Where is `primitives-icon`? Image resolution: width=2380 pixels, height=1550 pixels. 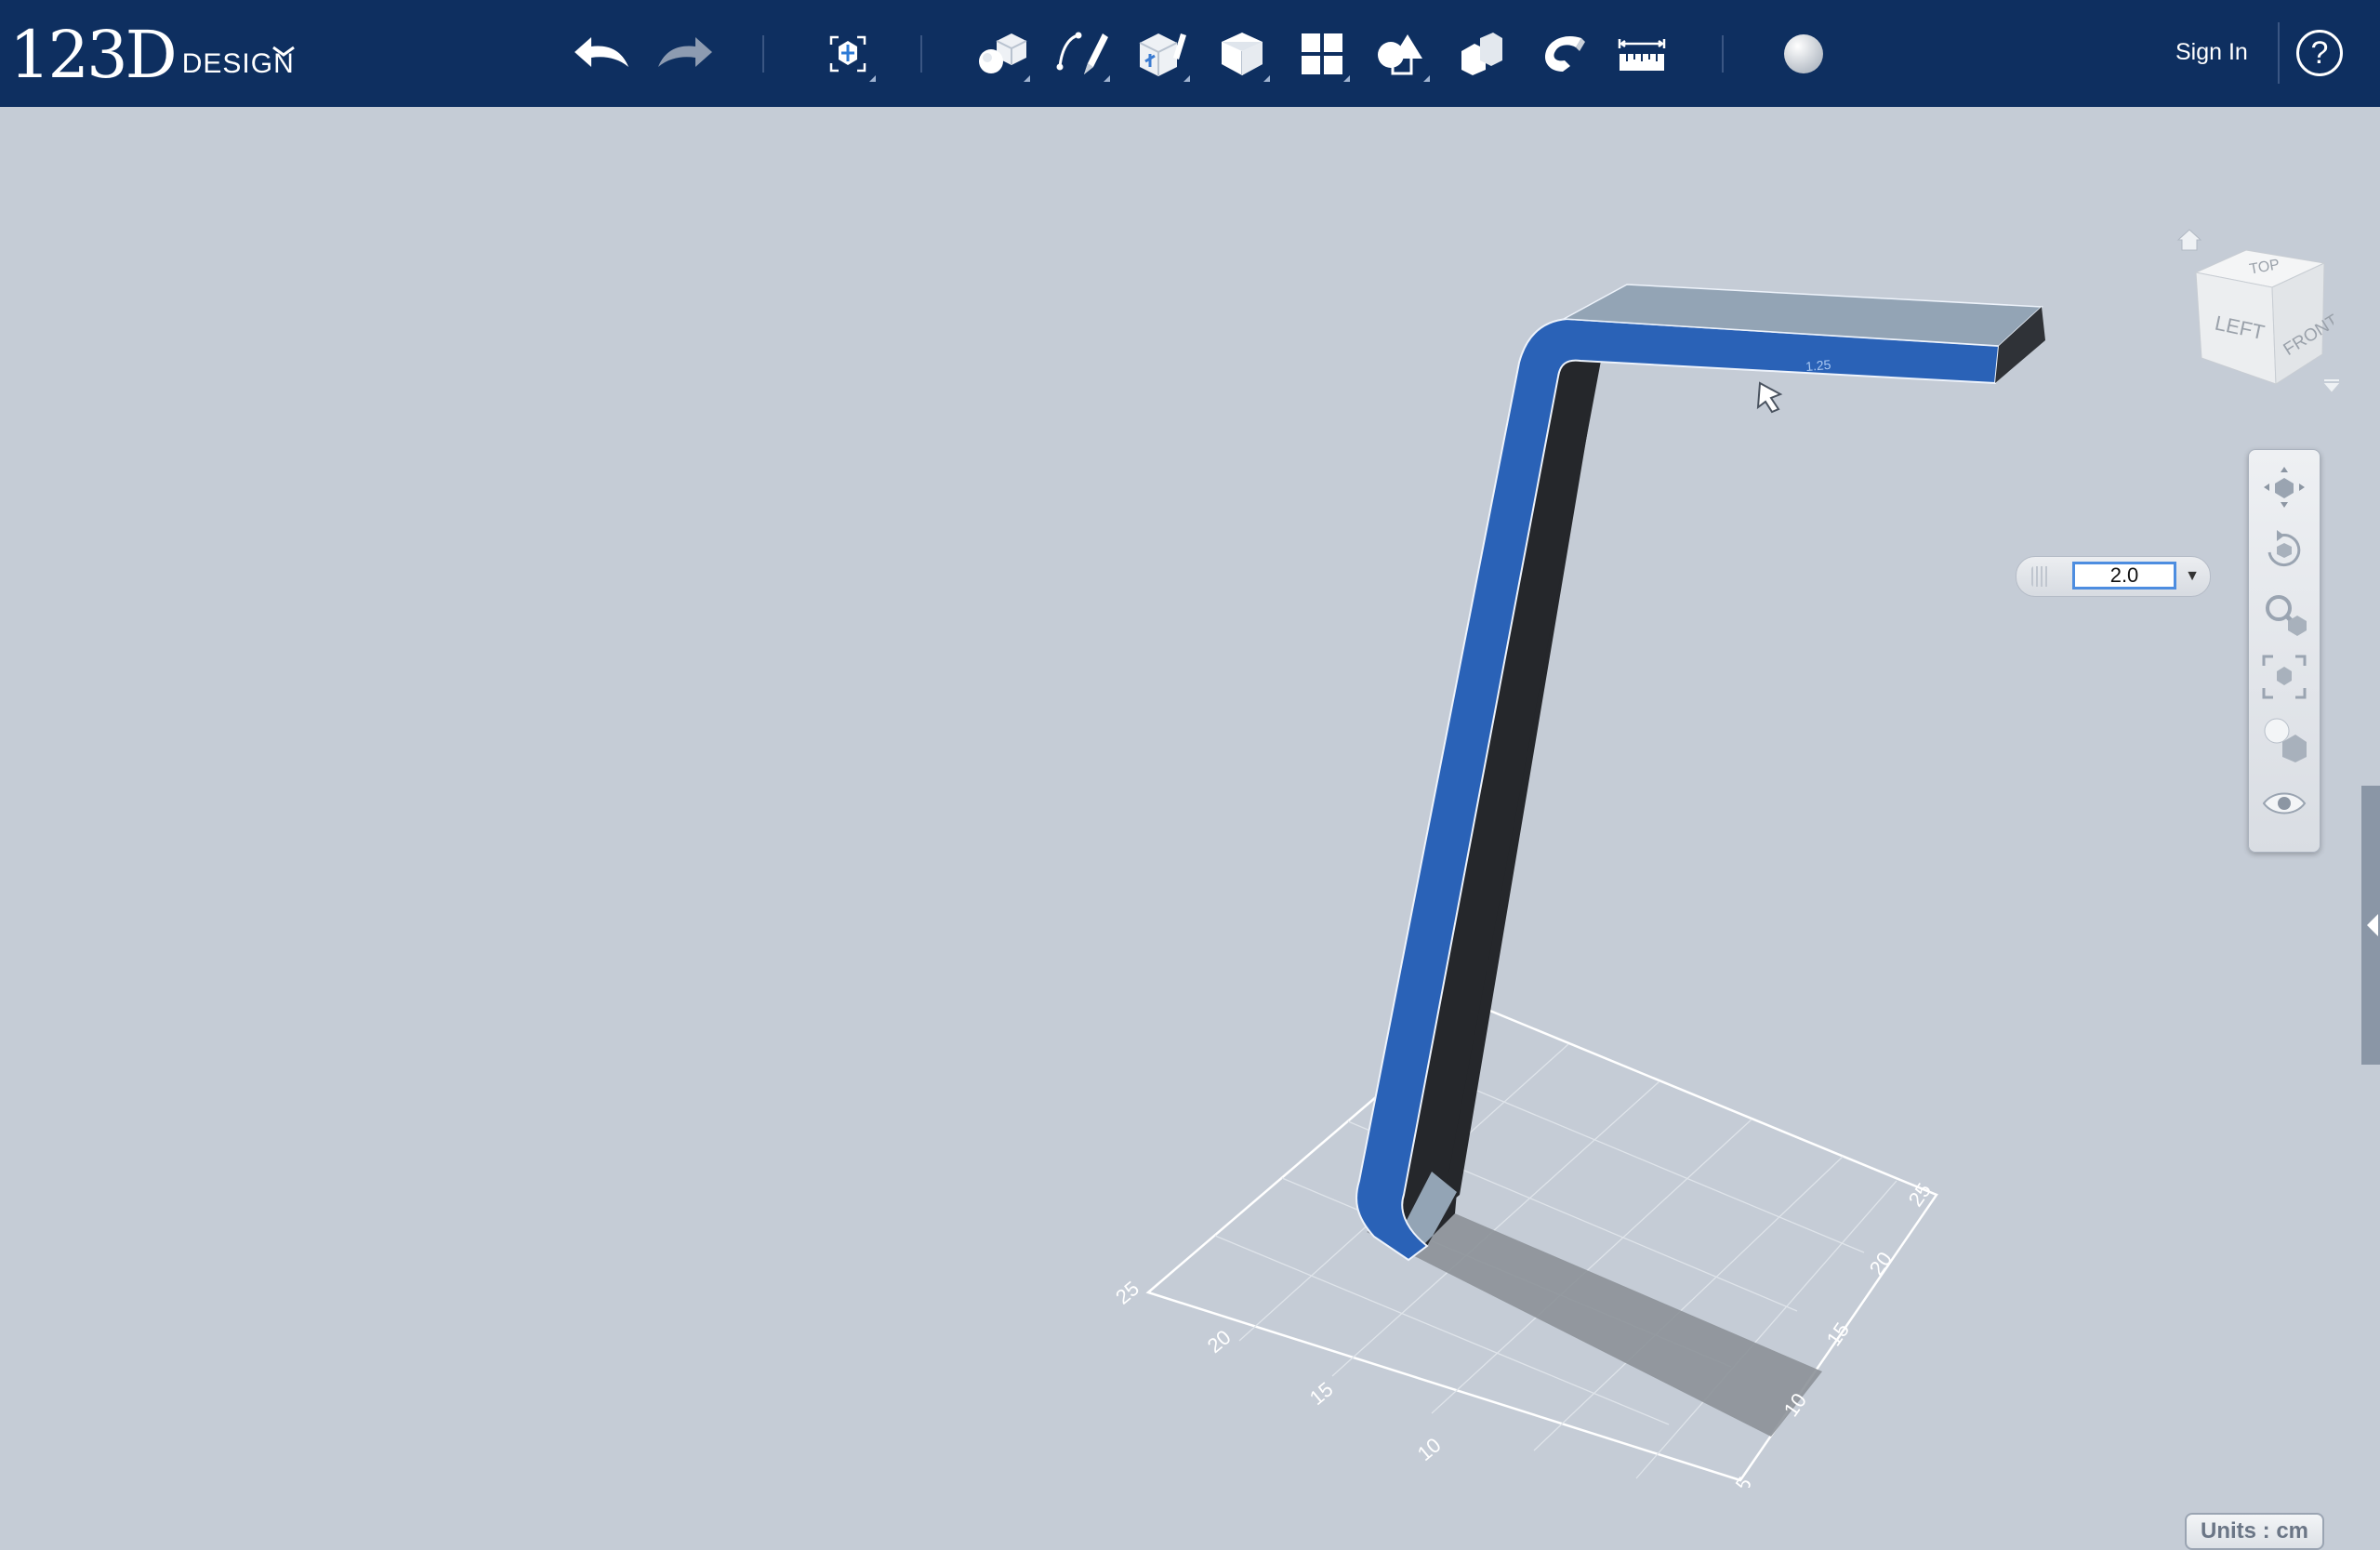 primitives-icon is located at coordinates (1003, 53).